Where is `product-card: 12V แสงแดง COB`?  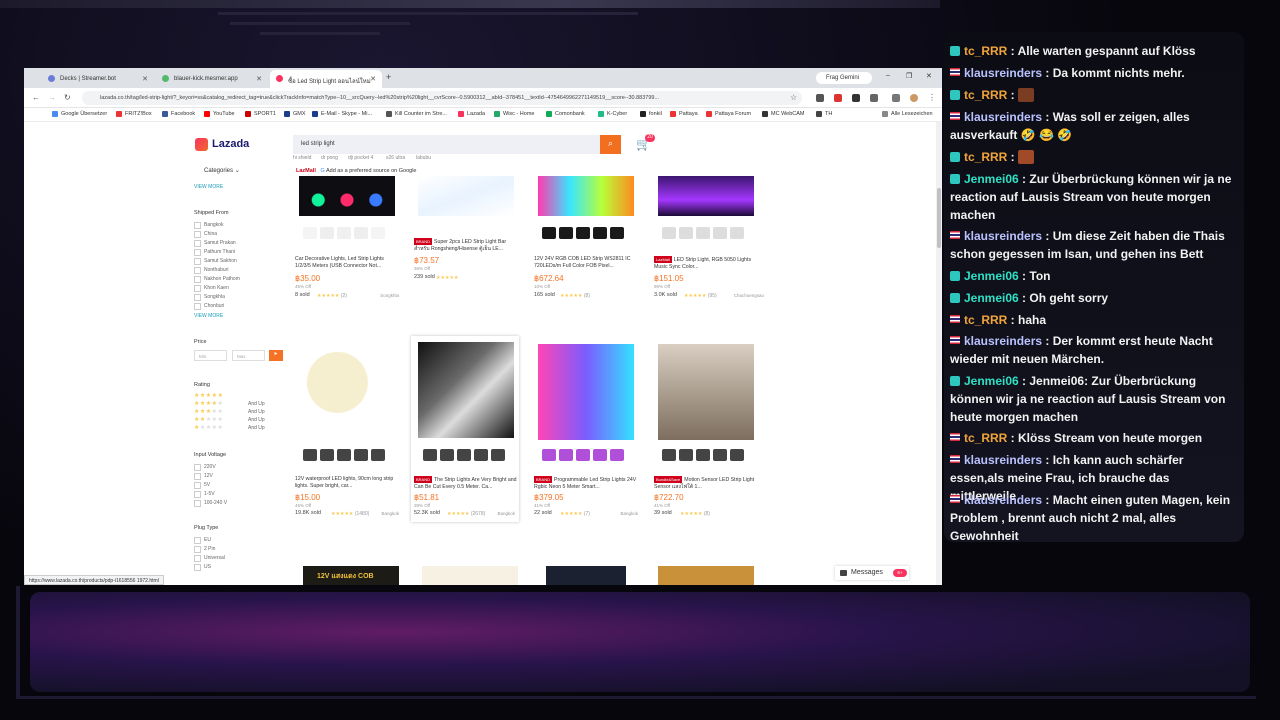
product-card: 12V แสงแดง COB is located at coordinates (353, 575).